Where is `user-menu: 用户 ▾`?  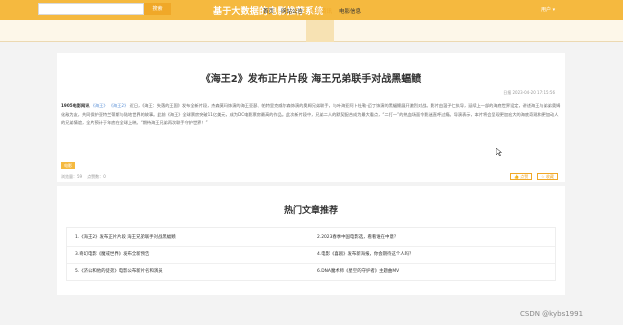
user-menu: 用户 ▾ is located at coordinates (548, 9).